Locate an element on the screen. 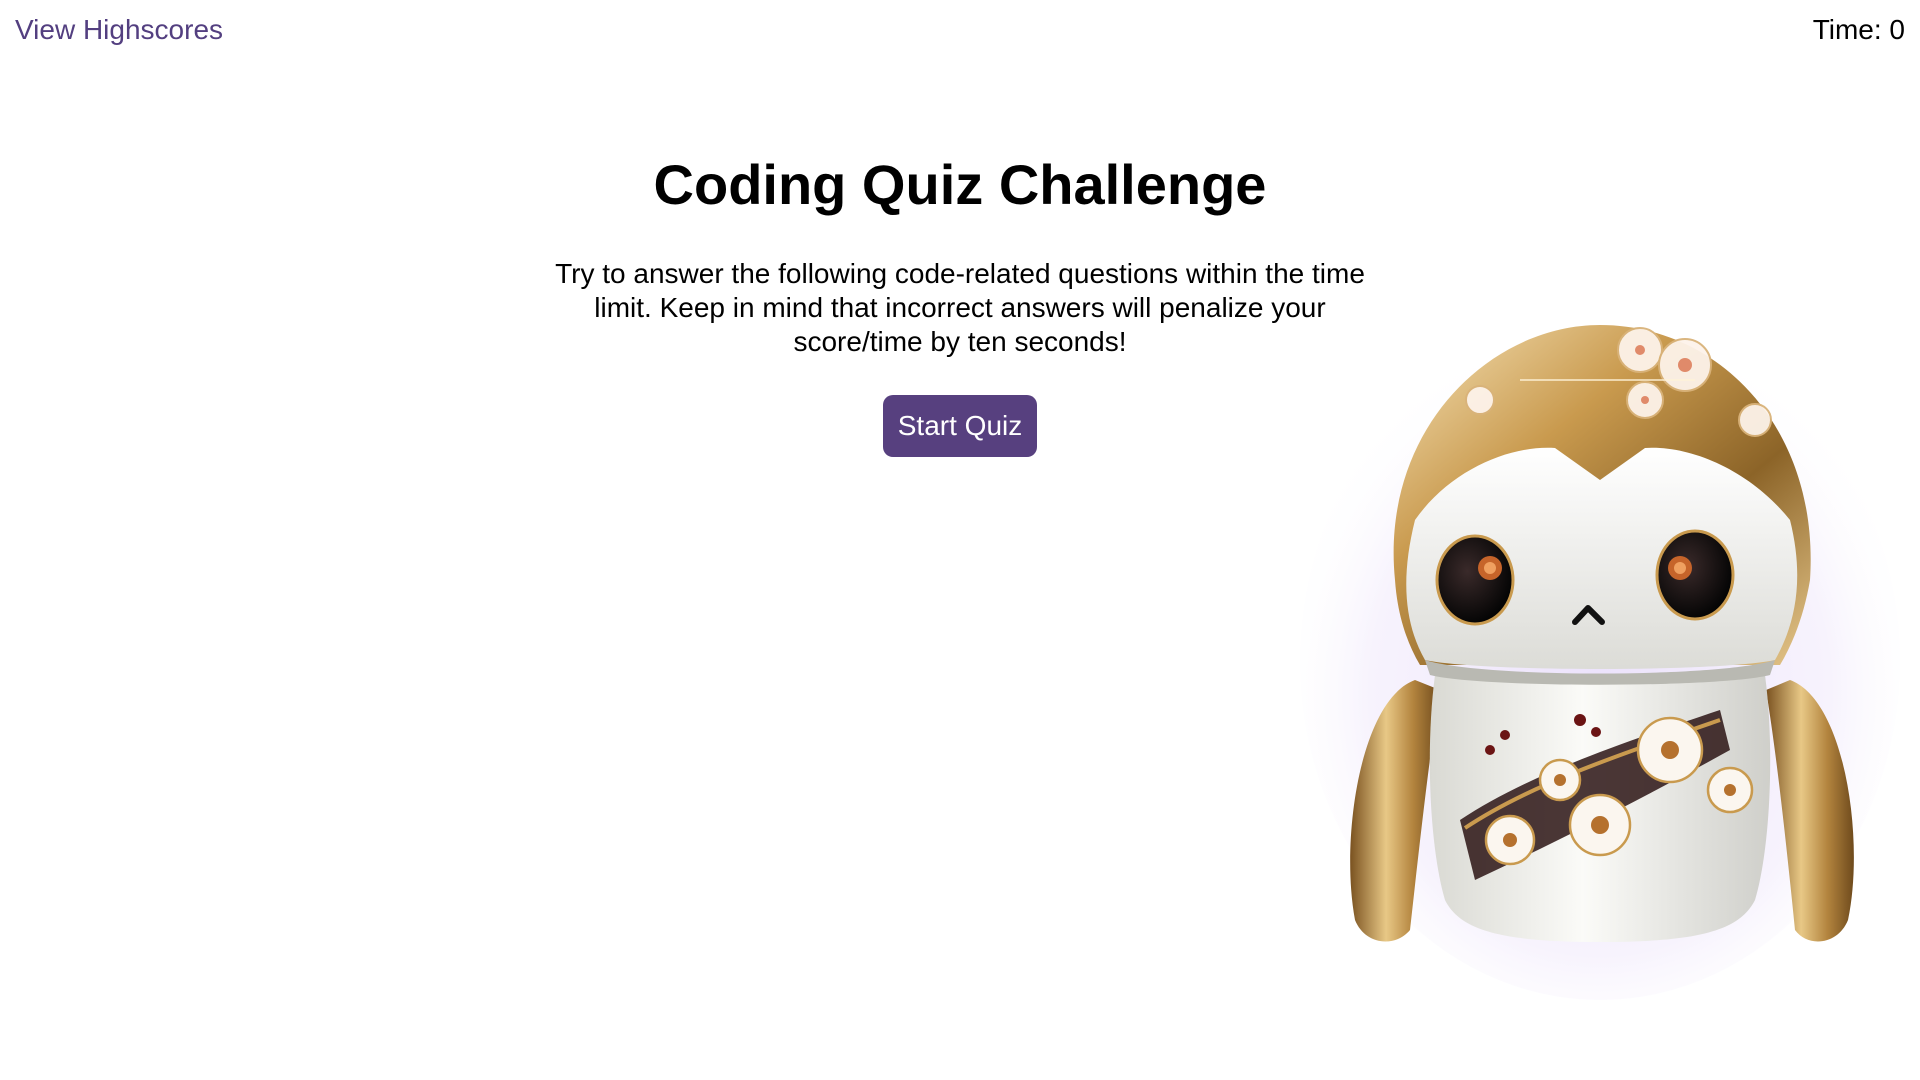 This screenshot has width=1920, height=1080. page-title: Coding Quiz Challenge is located at coordinates (960, 184).